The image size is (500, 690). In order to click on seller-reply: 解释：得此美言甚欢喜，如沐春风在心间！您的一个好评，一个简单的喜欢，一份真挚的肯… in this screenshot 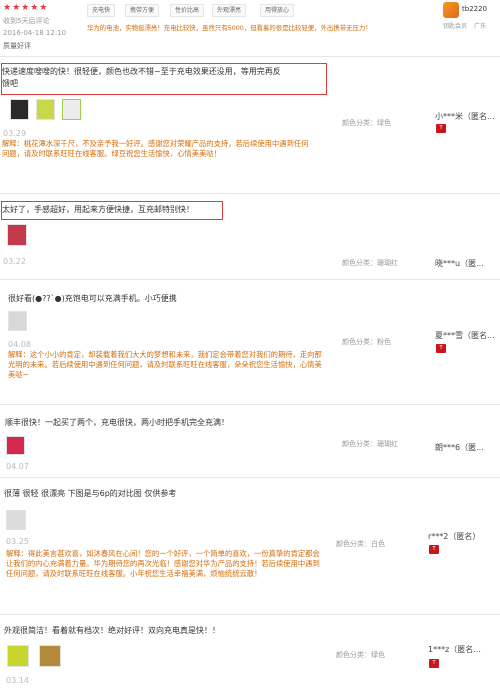, I will do `click(163, 563)`.